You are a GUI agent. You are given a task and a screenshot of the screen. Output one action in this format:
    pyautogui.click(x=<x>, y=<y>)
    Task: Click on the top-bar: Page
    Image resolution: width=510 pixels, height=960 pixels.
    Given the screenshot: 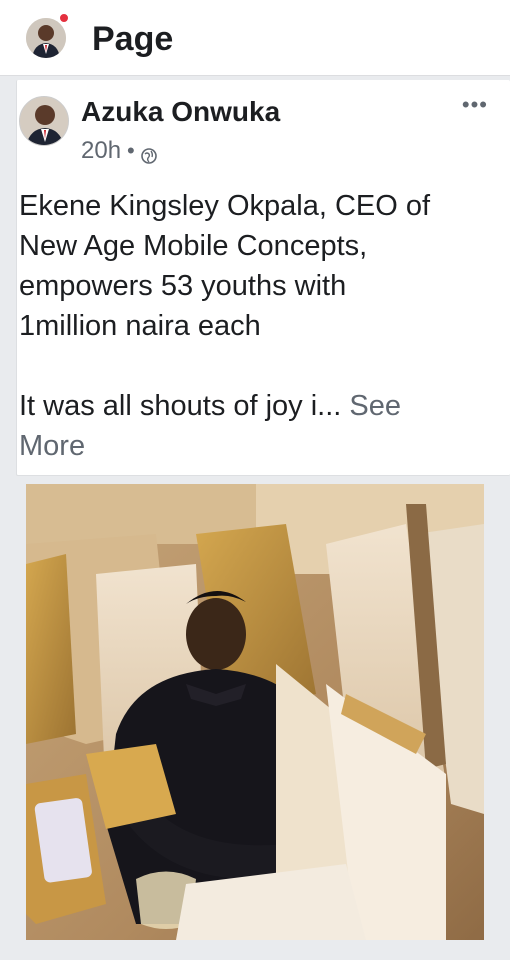 What is the action you would take?
    pyautogui.click(x=255, y=38)
    